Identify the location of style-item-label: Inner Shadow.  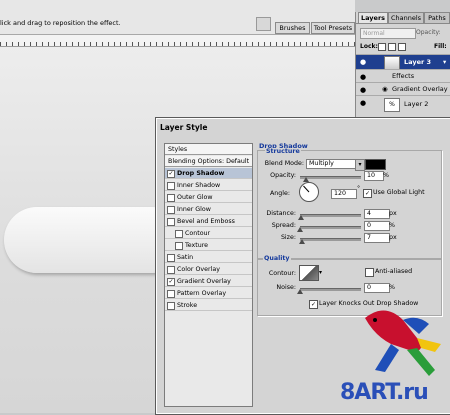
(199, 185).